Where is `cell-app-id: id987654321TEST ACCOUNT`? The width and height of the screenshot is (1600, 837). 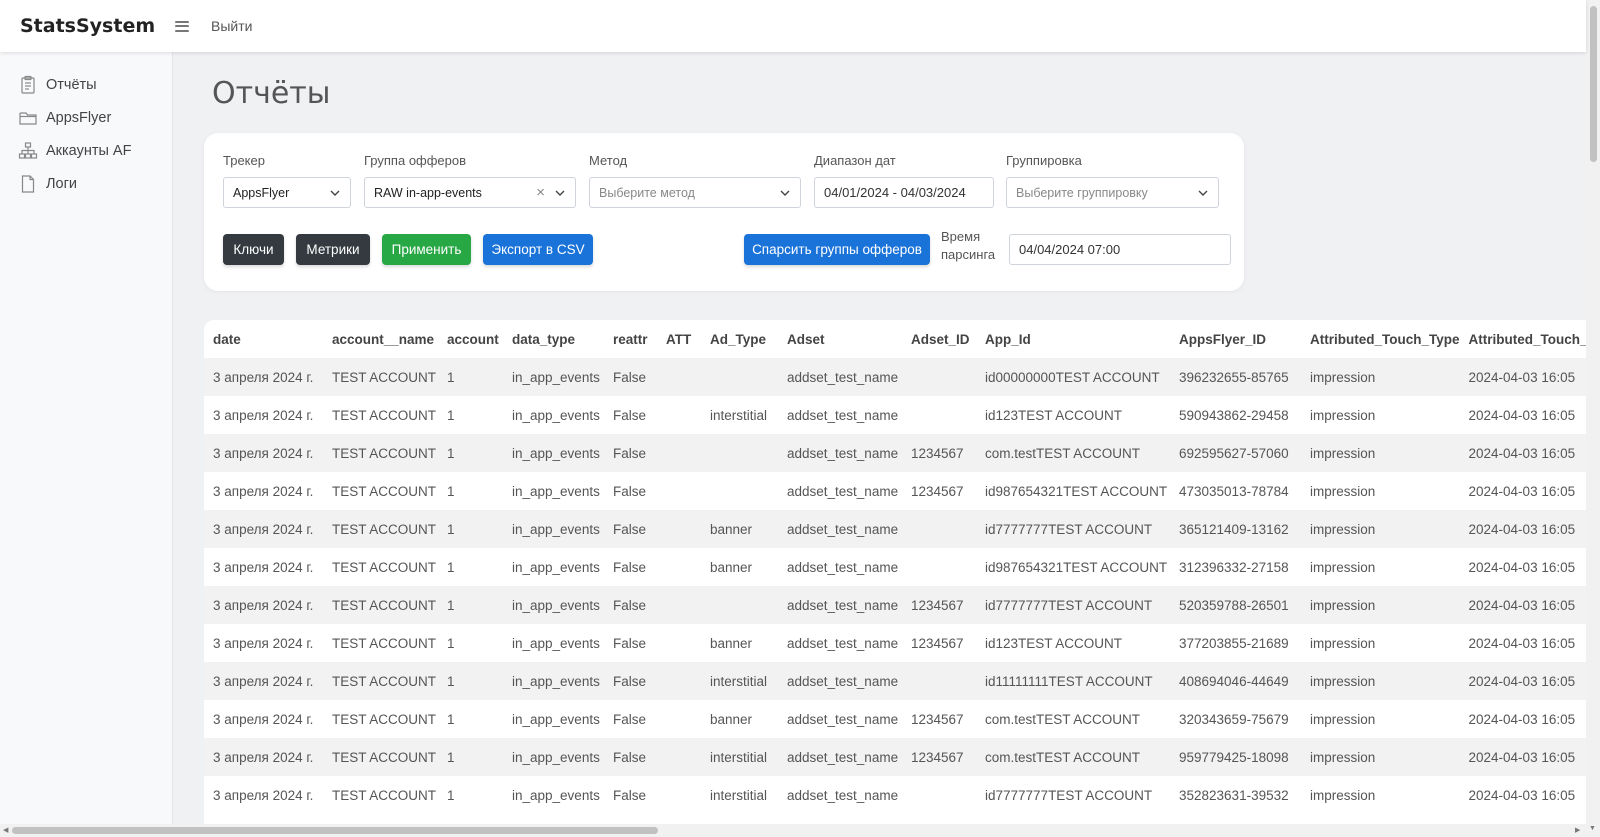
cell-app-id: id987654321TEST ACCOUNT is located at coordinates (1076, 491).